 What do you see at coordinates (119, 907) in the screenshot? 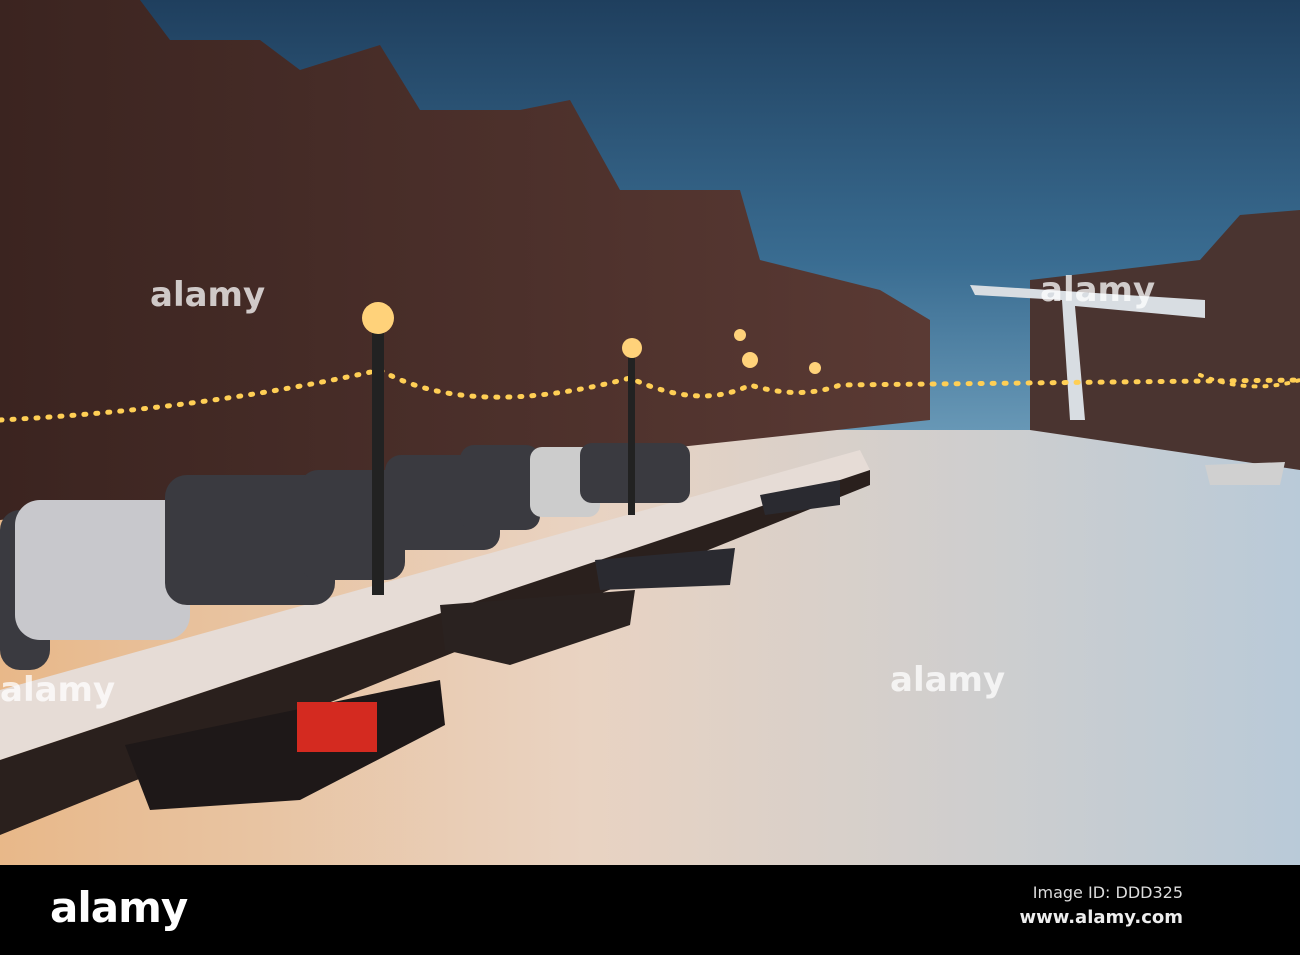
I see `alamy-logo: alamy` at bounding box center [119, 907].